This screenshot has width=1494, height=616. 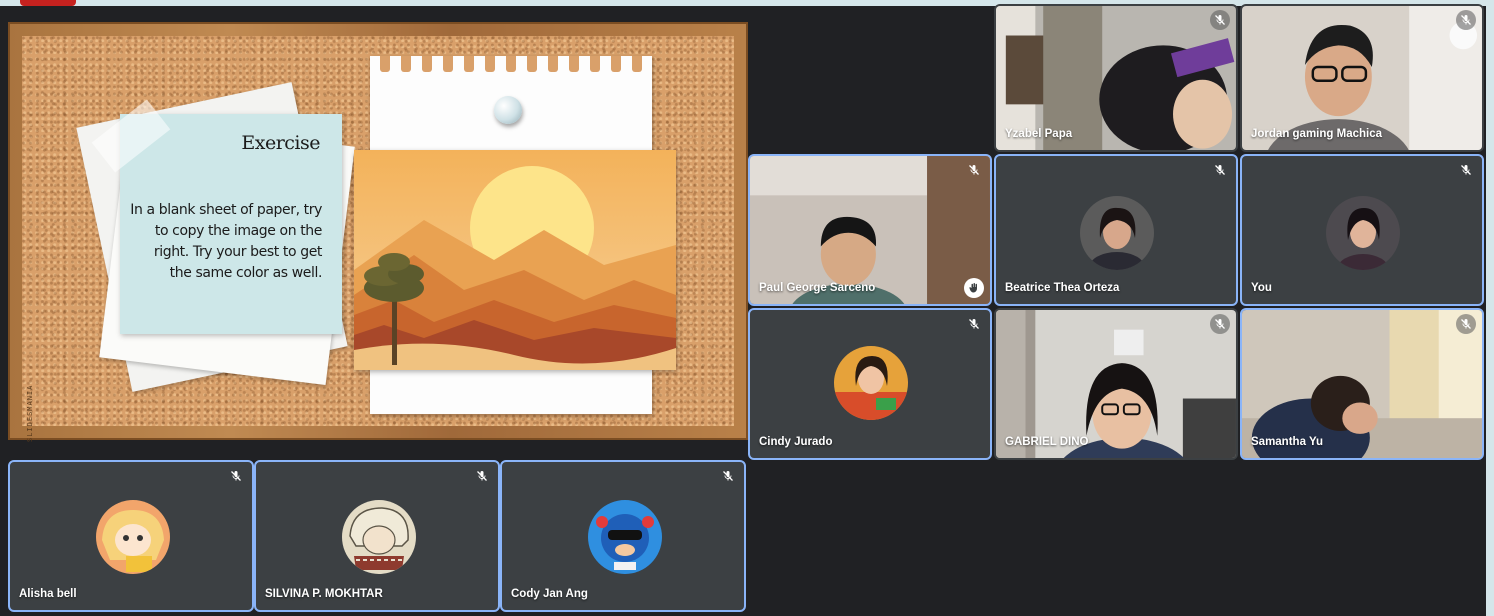 I want to click on participant-tile: Cindy Jurado, so click(x=870, y=384).